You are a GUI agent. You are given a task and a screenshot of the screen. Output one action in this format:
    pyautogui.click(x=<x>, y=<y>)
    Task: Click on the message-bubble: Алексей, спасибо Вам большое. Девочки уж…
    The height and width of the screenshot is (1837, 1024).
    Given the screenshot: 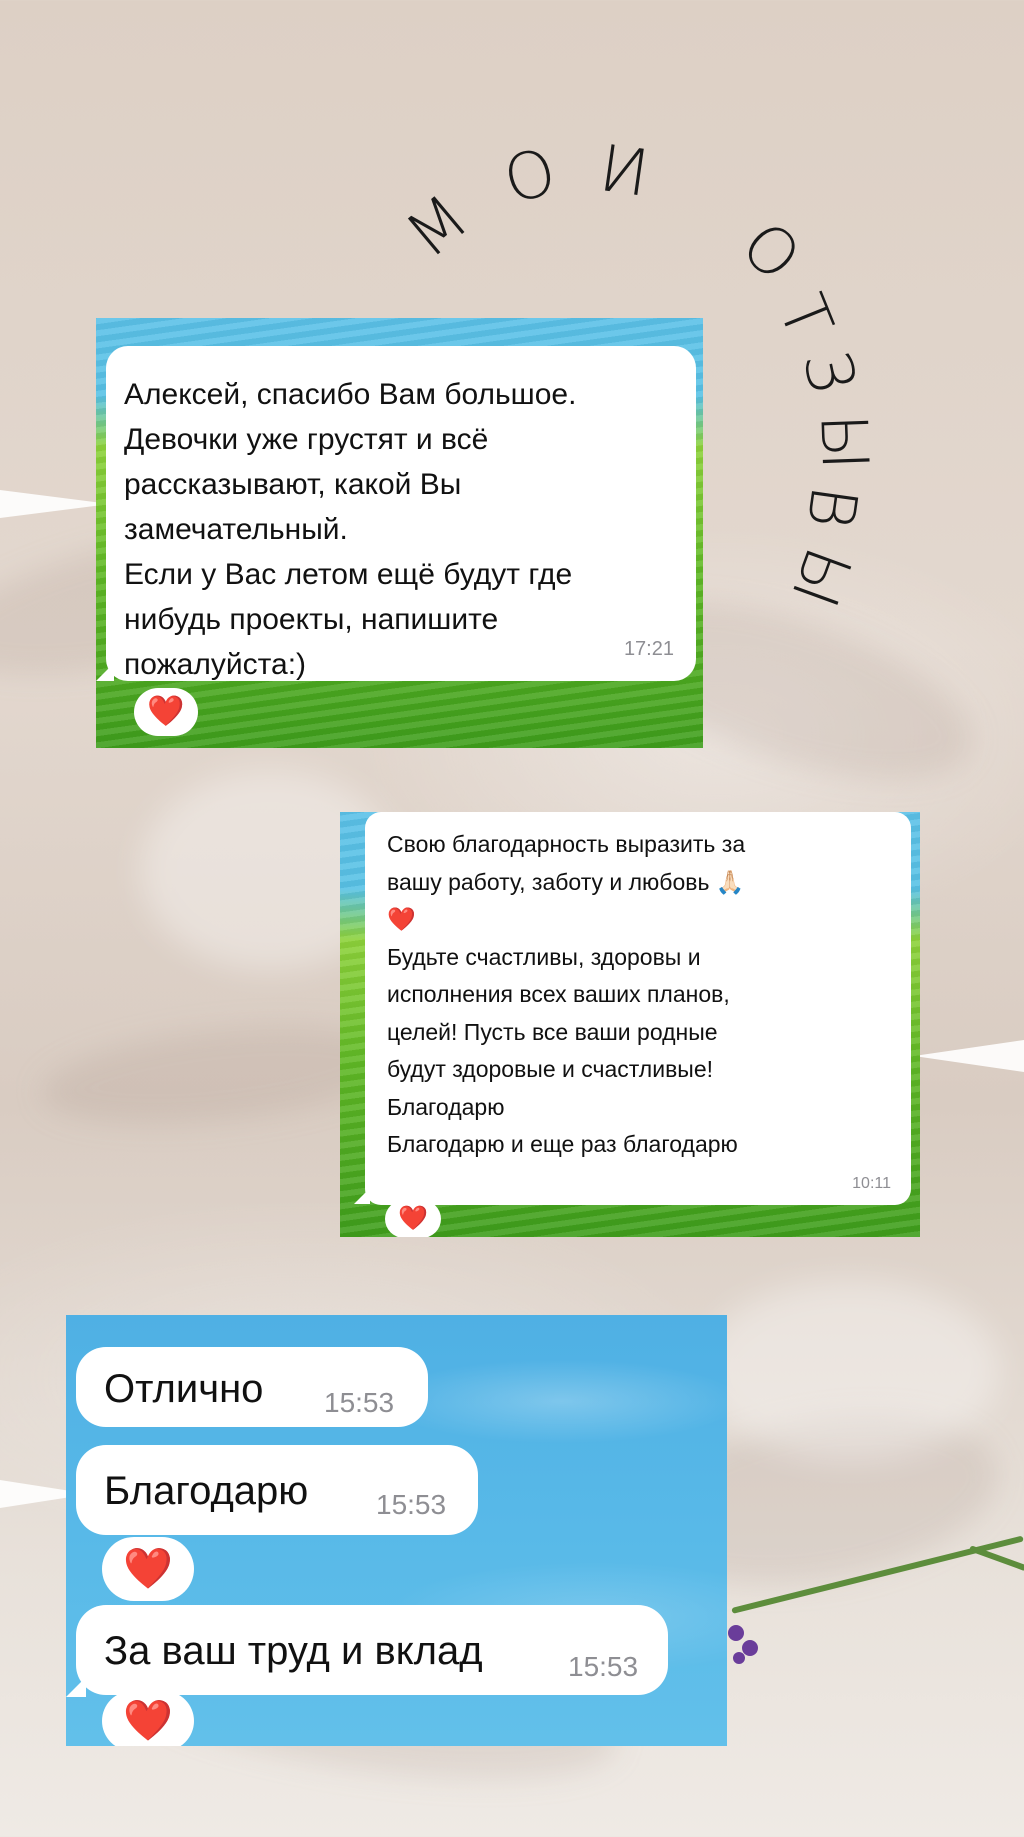 What is the action you would take?
    pyautogui.click(x=401, y=513)
    